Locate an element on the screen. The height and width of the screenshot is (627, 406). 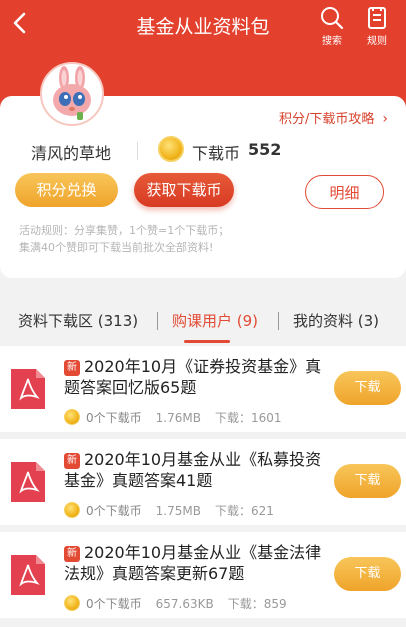
chevron-right-icon: › is located at coordinates (385, 119).